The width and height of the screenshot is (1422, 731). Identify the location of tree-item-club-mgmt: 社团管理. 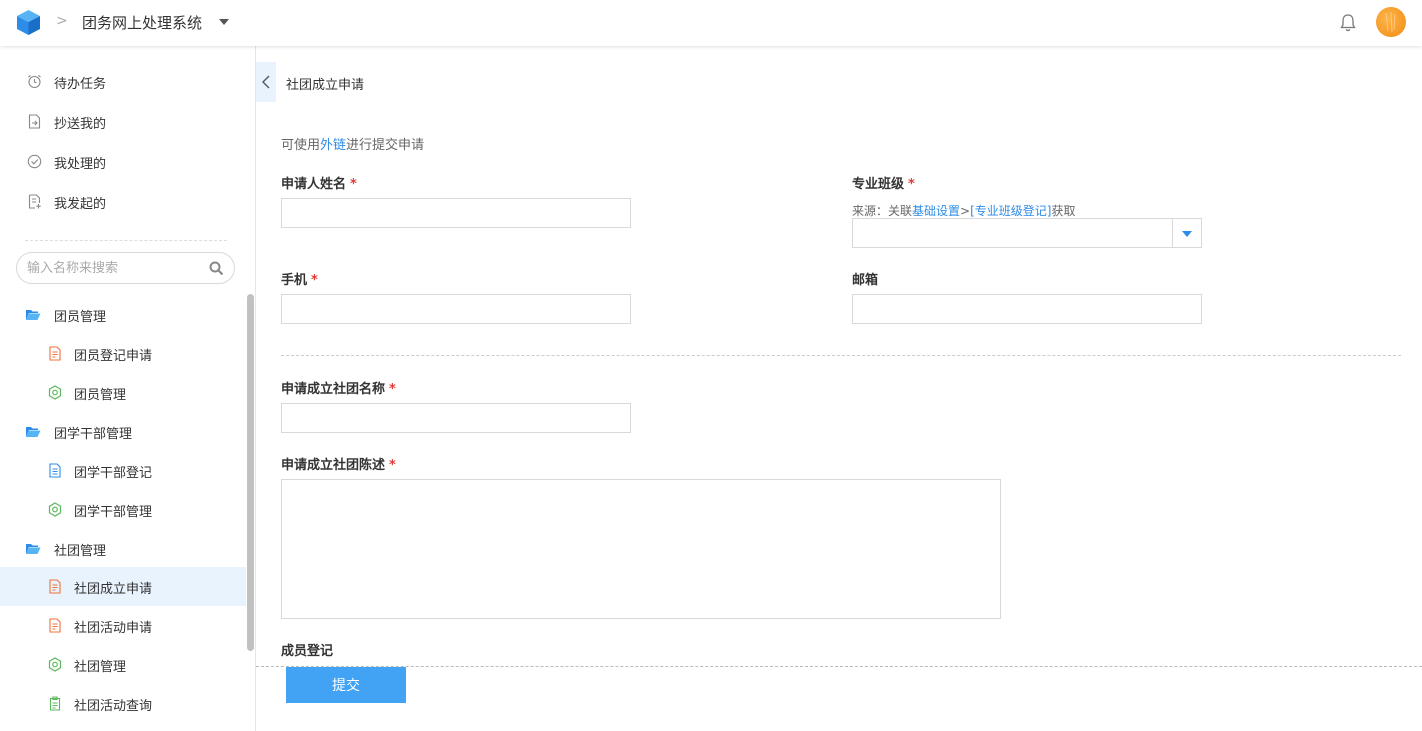
(123, 664).